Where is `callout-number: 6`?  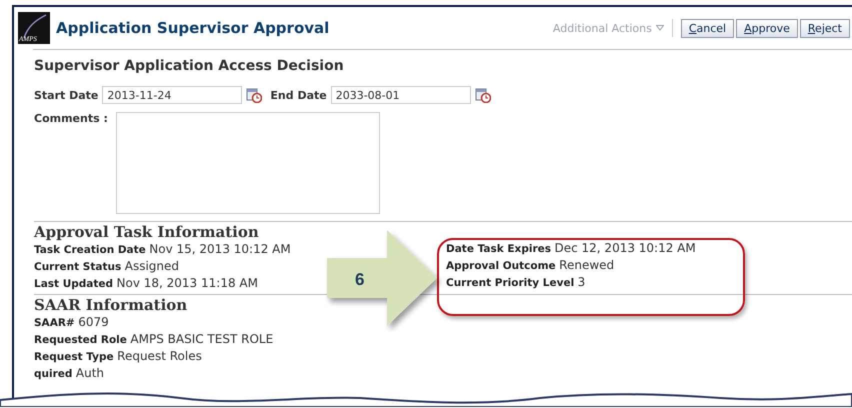 callout-number: 6 is located at coordinates (359, 280).